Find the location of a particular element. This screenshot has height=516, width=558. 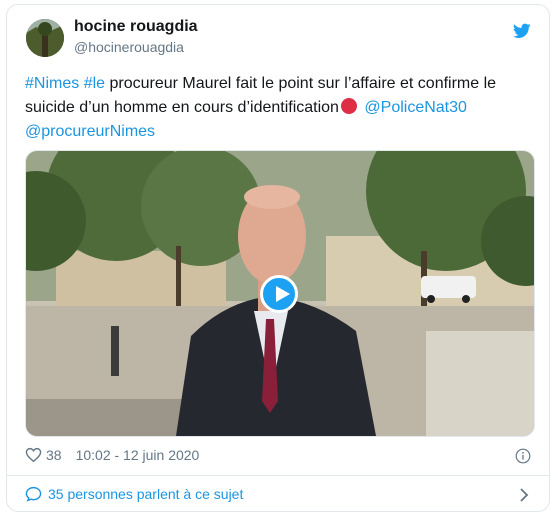

play-button is located at coordinates (279, 294).